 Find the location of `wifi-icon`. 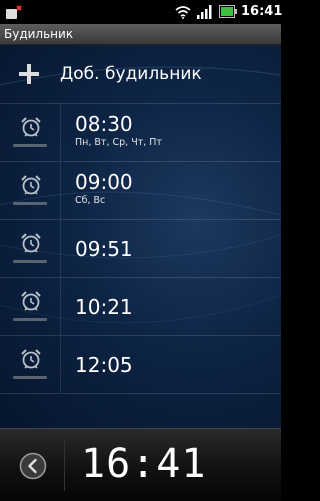

wifi-icon is located at coordinates (183, 12).